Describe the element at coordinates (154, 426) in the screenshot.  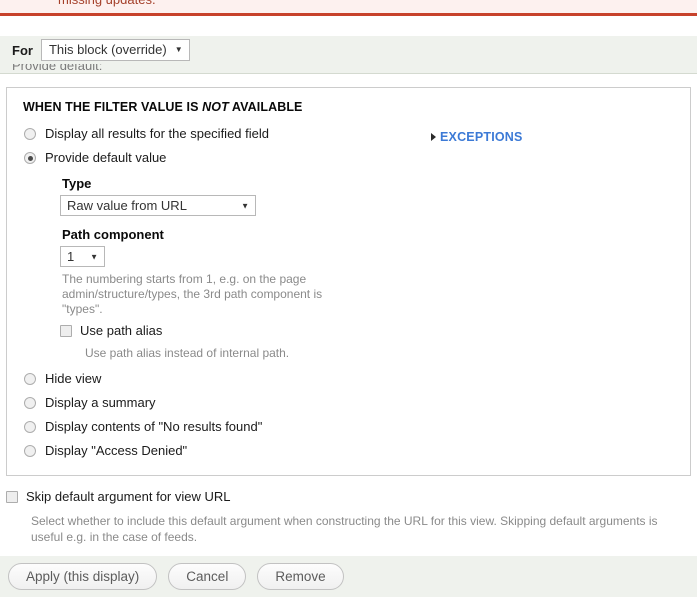
I see `radio-label: Display contents of "No results found"` at that location.